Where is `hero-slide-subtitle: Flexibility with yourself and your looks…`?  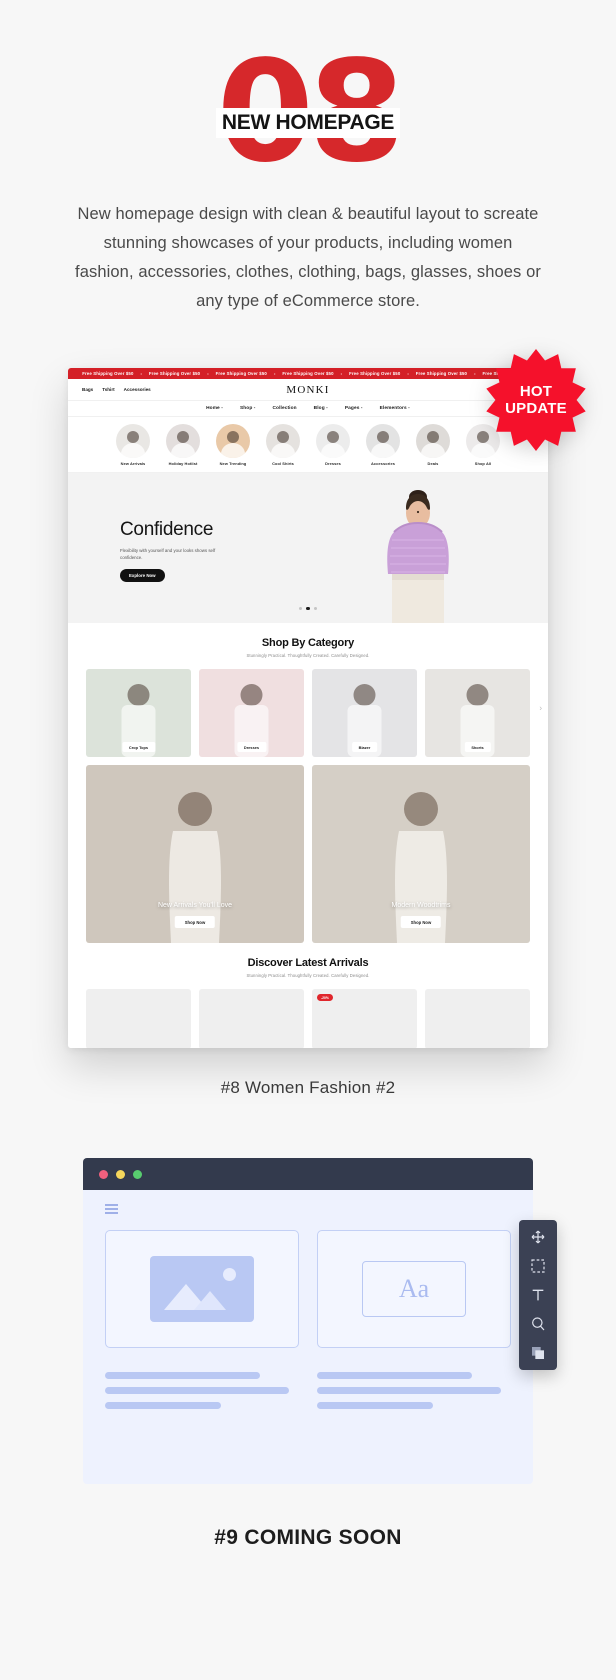
hero-slide-subtitle: Flexibility with yourself and your looks… is located at coordinates (168, 554).